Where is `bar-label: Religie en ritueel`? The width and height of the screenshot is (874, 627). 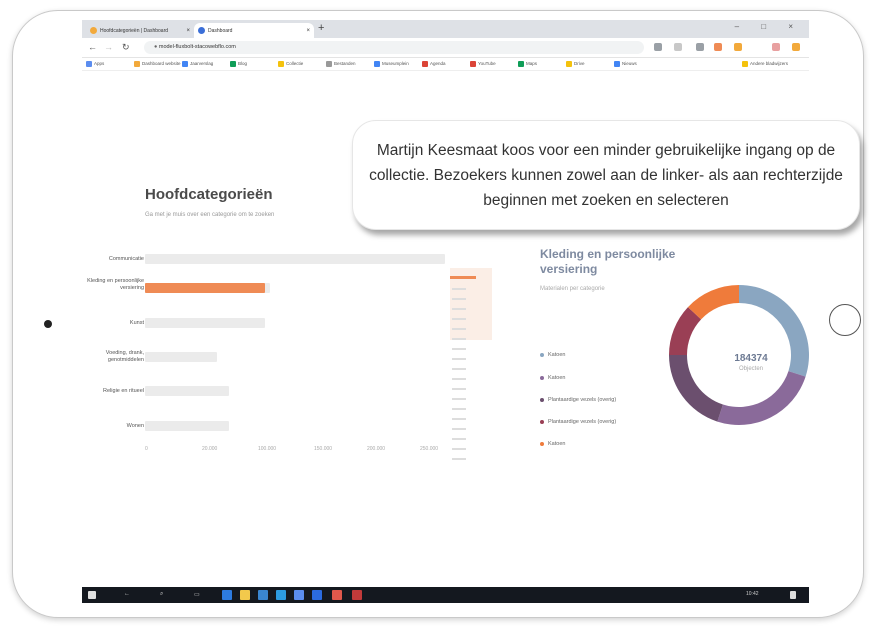
bar-label: Religie en ritueel is located at coordinates (113, 391).